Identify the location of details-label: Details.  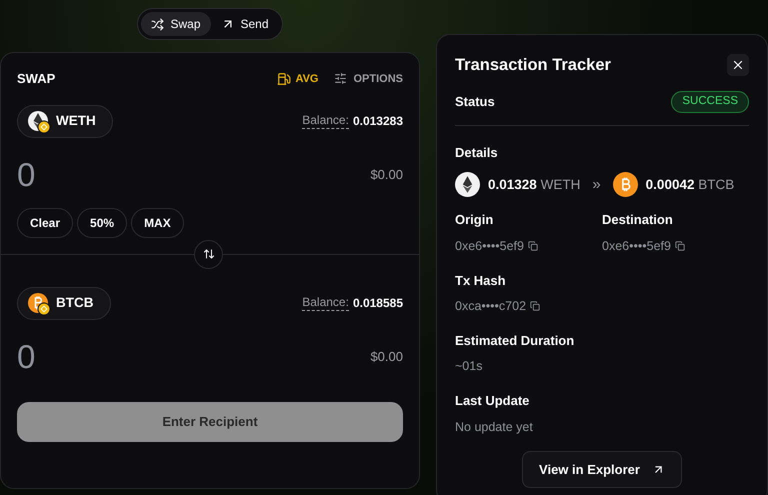
(477, 153).